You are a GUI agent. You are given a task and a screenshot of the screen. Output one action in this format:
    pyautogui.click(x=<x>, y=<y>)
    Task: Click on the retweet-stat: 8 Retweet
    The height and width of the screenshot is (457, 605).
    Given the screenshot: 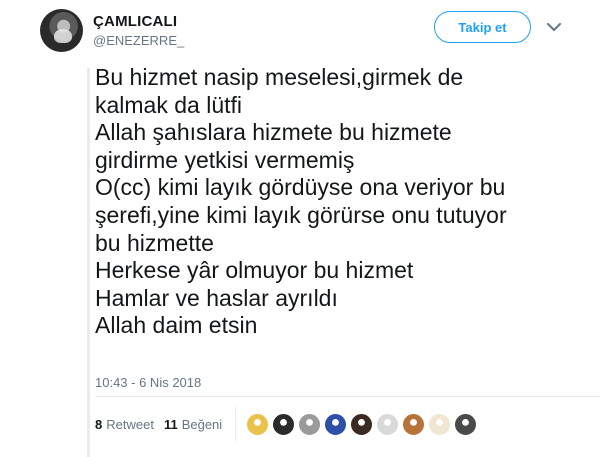 What is the action you would take?
    pyautogui.click(x=124, y=424)
    